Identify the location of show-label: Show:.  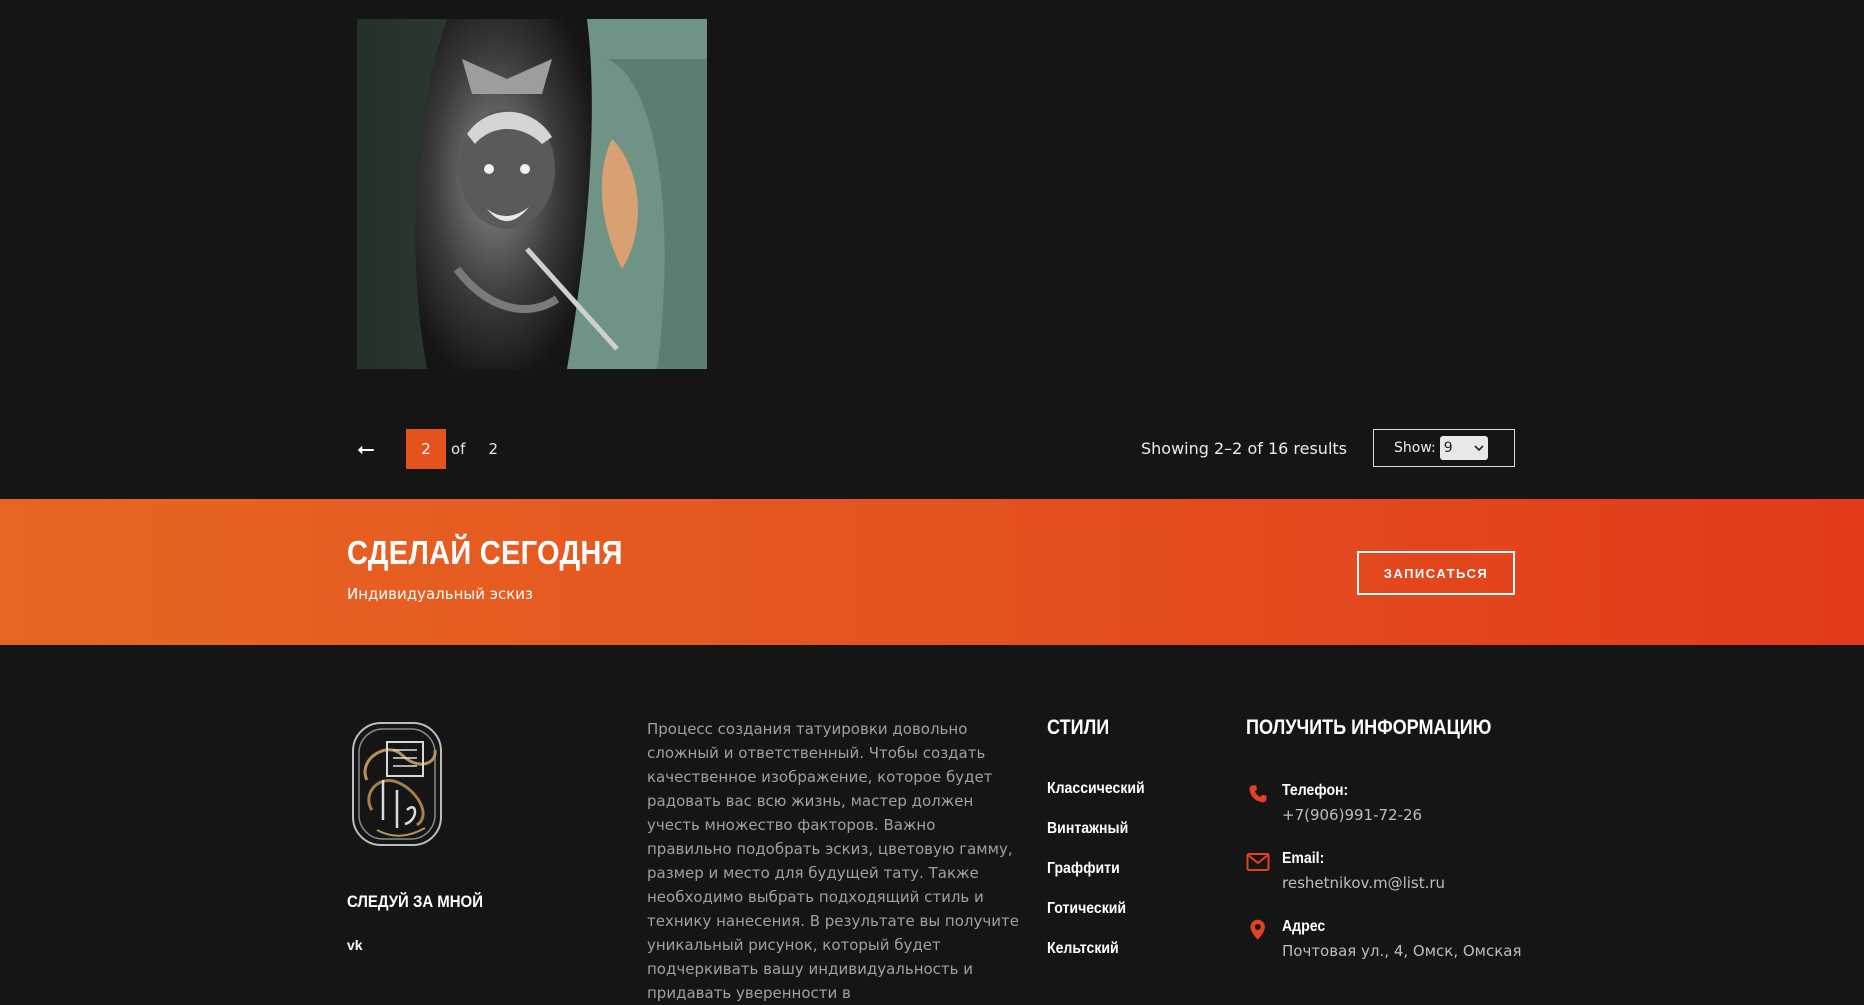
(1415, 448).